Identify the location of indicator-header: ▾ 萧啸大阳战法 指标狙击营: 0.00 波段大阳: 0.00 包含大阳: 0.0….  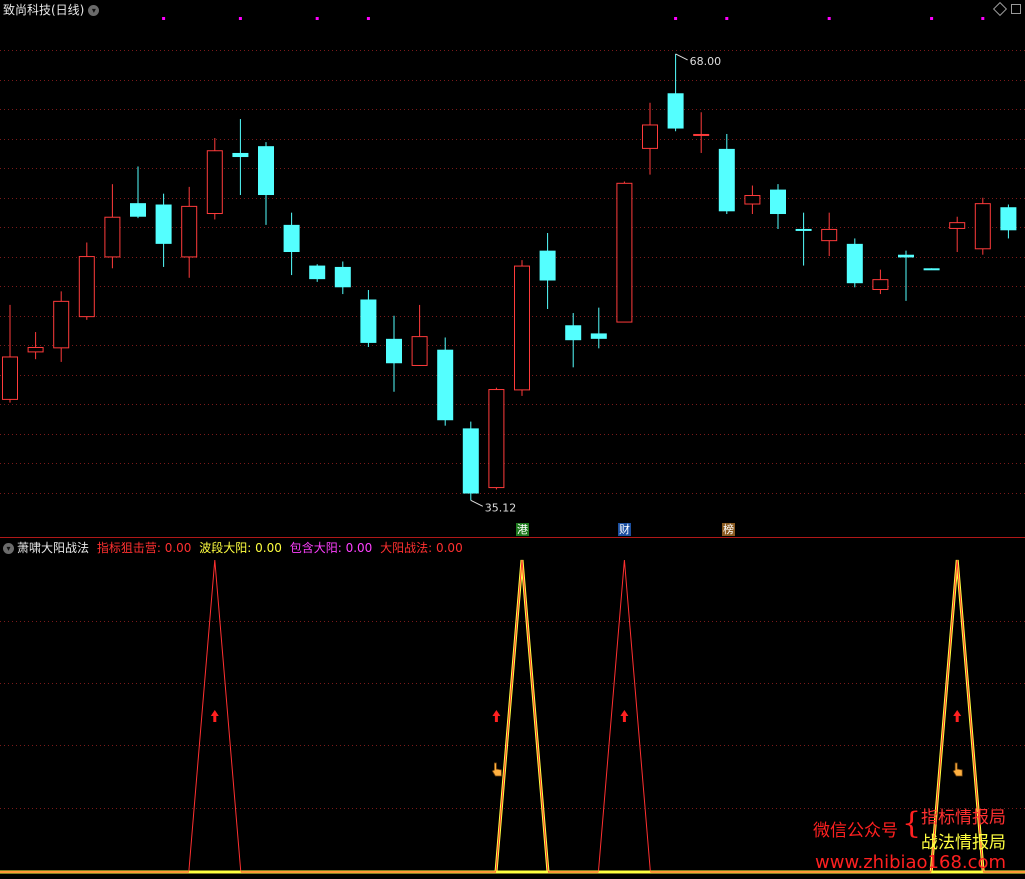
(235, 547).